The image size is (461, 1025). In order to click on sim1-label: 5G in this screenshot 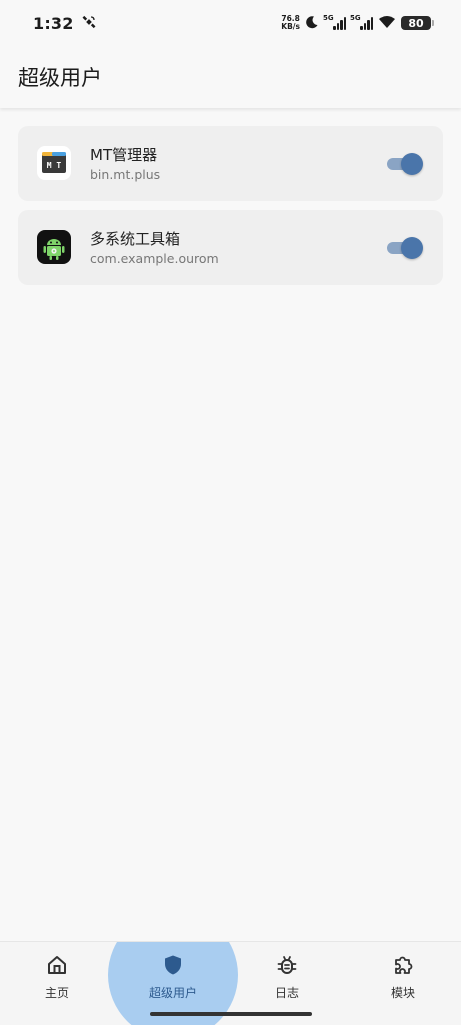, I will do `click(328, 18)`.